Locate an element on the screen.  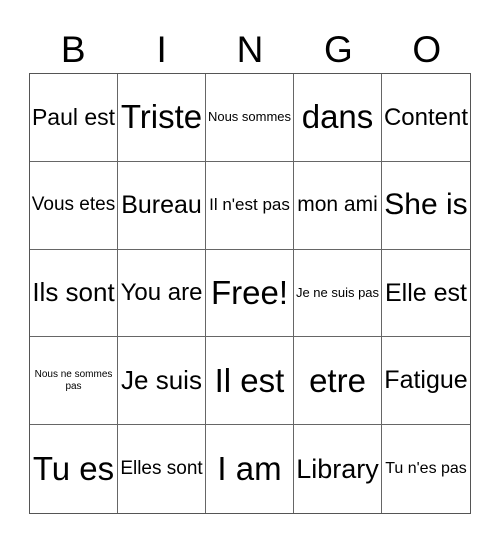
bingo-cell: I am is located at coordinates (250, 469).